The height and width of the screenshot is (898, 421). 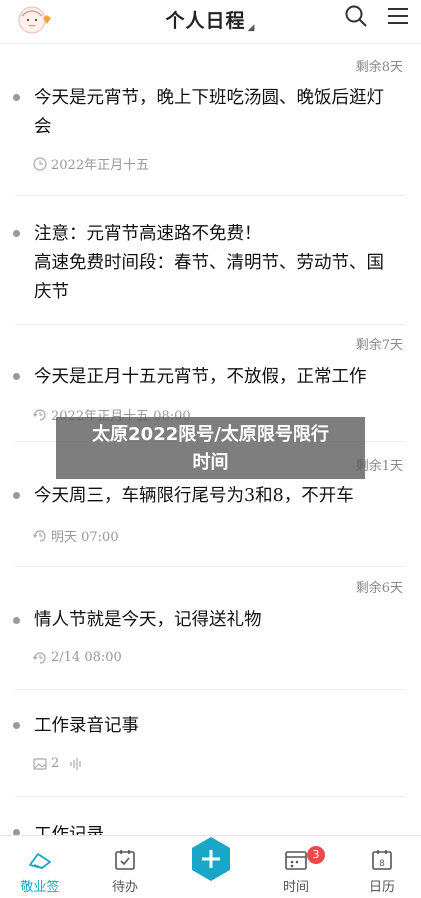 I want to click on item-text: 注意：元宵节高速路不免费！ 高速免费时间段：春节、清明节、劳动节、国庆节, so click(x=209, y=263).